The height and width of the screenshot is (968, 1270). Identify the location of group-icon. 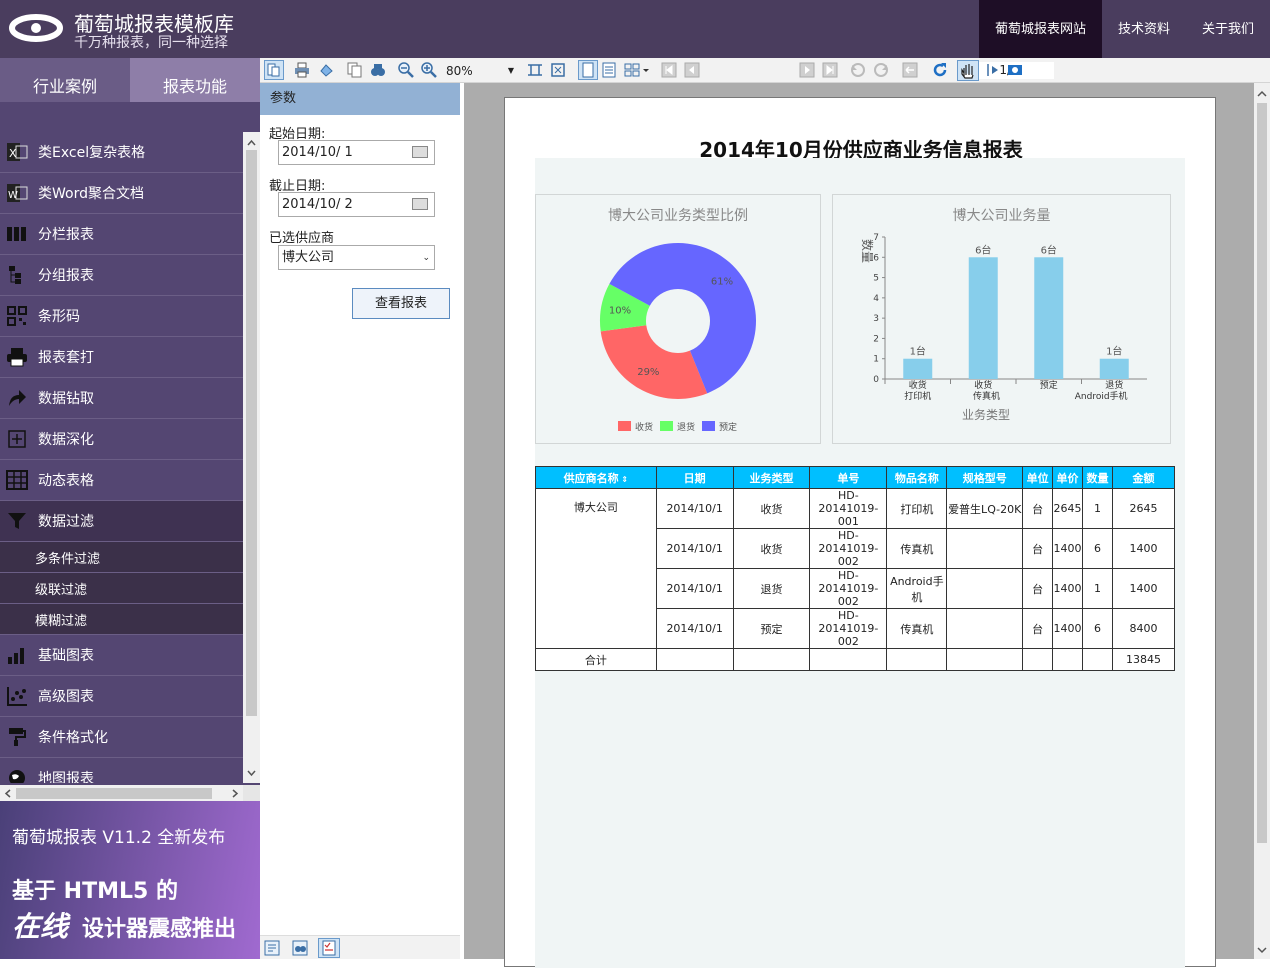
(17, 275).